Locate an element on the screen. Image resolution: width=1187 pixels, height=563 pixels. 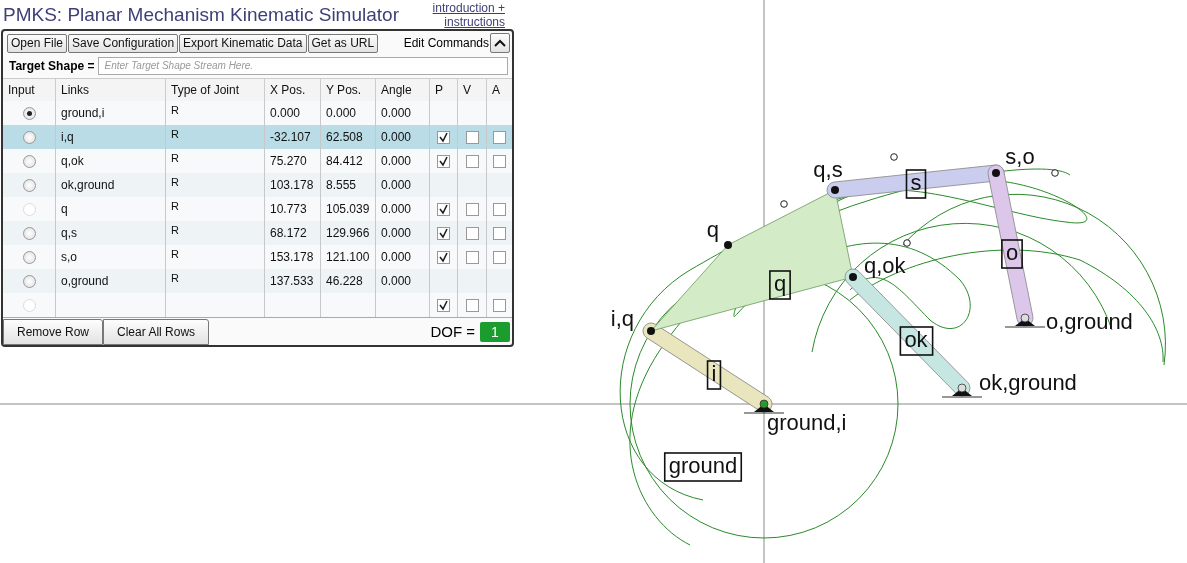
joint-label: ok,ground is located at coordinates (1028, 382).